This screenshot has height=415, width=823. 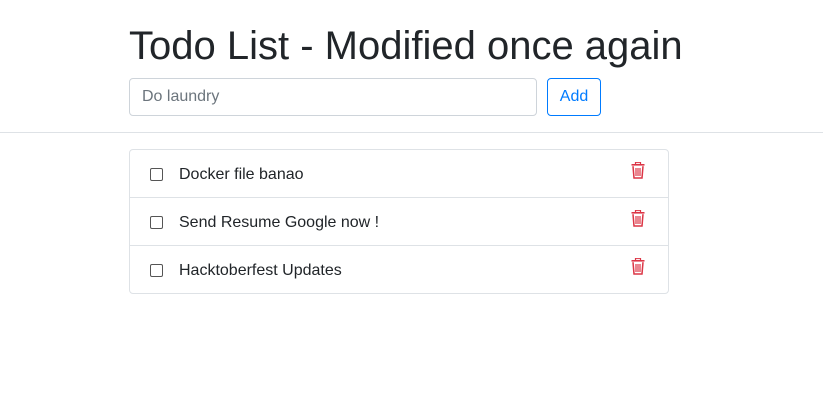 What do you see at coordinates (411, 132) in the screenshot?
I see `divider` at bounding box center [411, 132].